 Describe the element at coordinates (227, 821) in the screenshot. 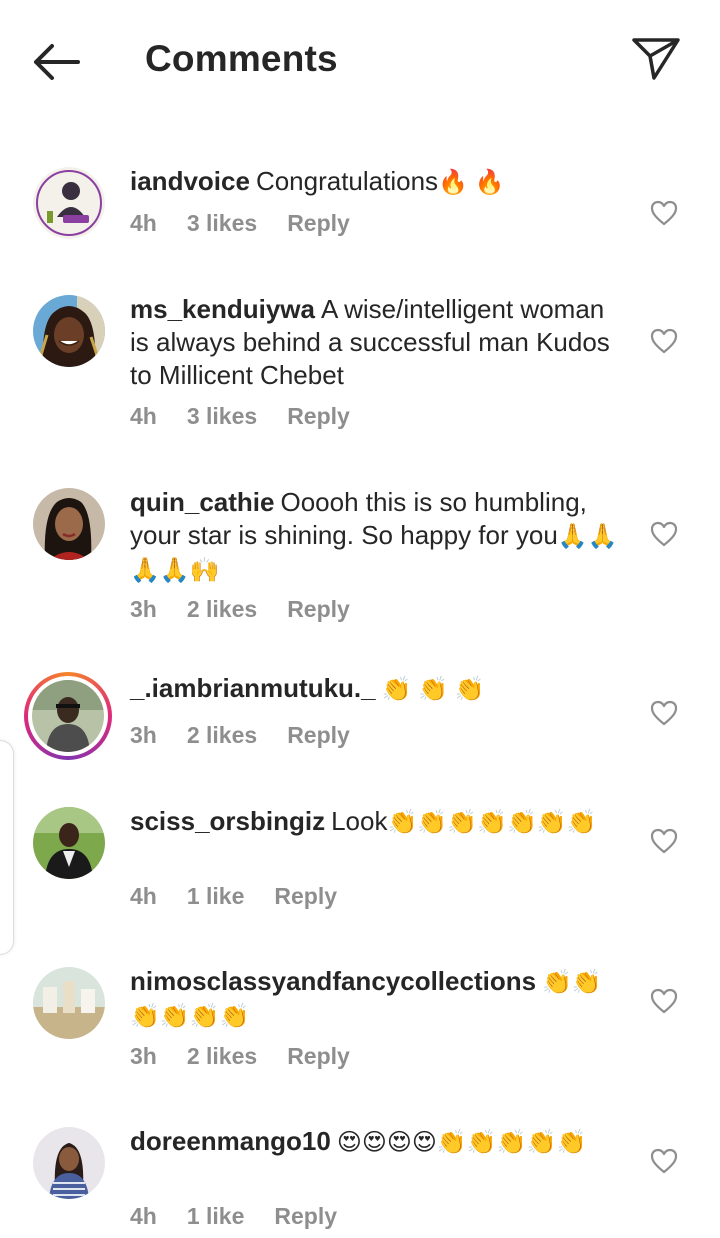

I see `comment-username: sciss_orsbingiz` at that location.